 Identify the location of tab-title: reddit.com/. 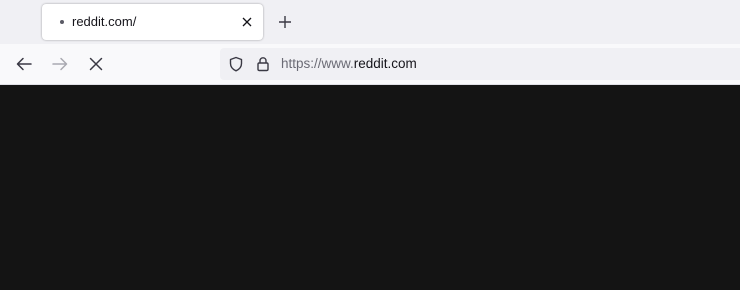
(104, 21).